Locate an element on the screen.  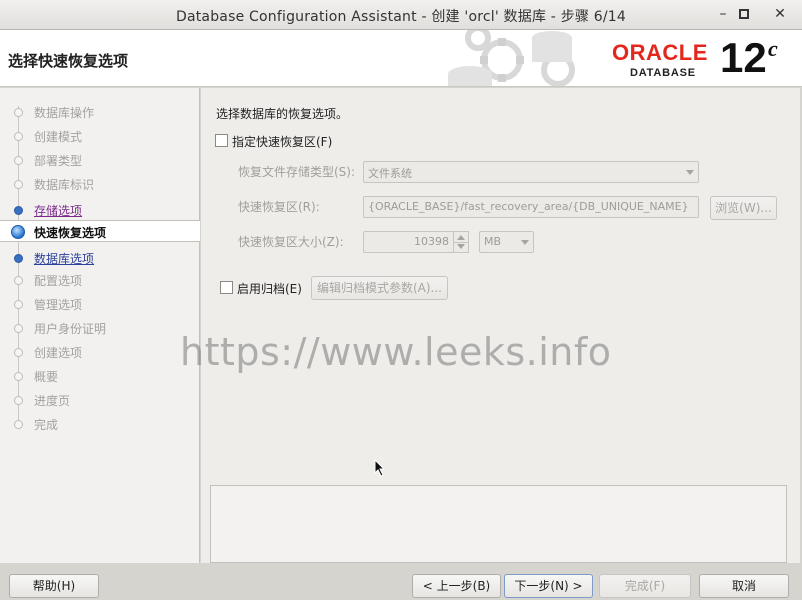
sidebar-step-storage-option: 存储选项 is located at coordinates (99, 210).